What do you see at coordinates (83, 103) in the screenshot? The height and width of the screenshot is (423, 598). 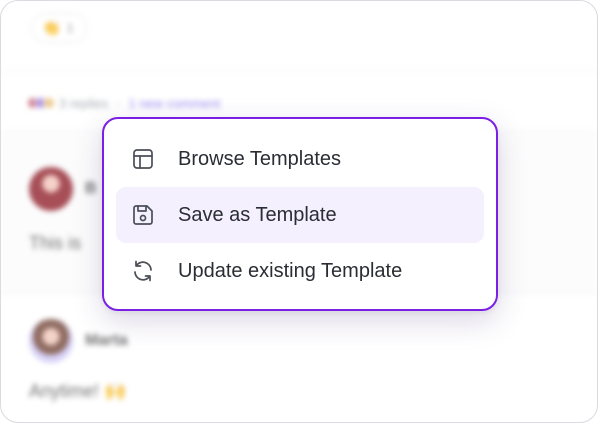 I see `replies-count: 3 replies` at bounding box center [83, 103].